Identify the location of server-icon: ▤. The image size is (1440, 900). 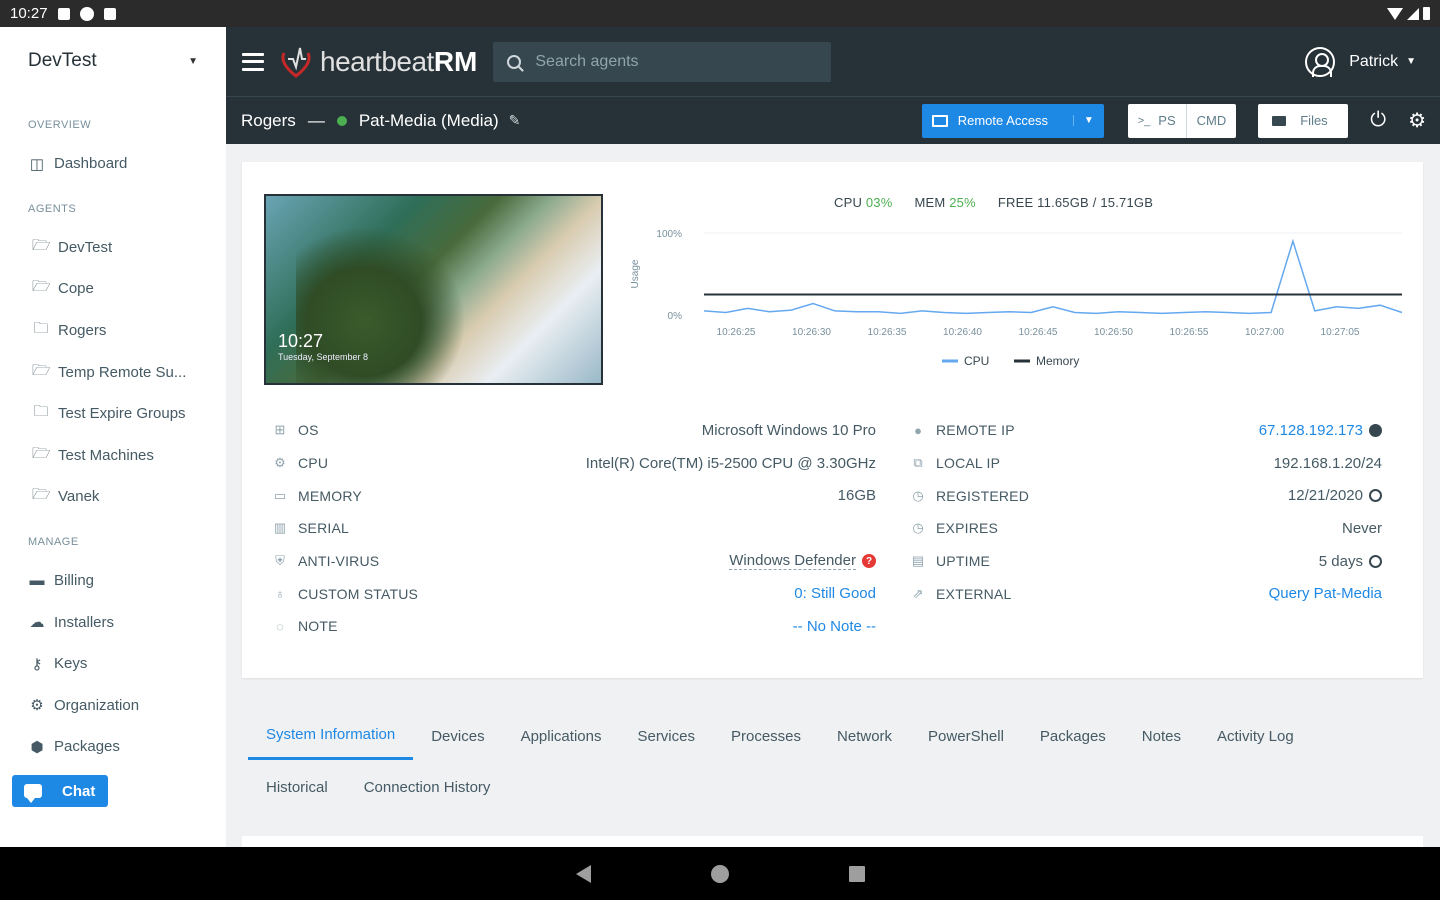
(918, 561).